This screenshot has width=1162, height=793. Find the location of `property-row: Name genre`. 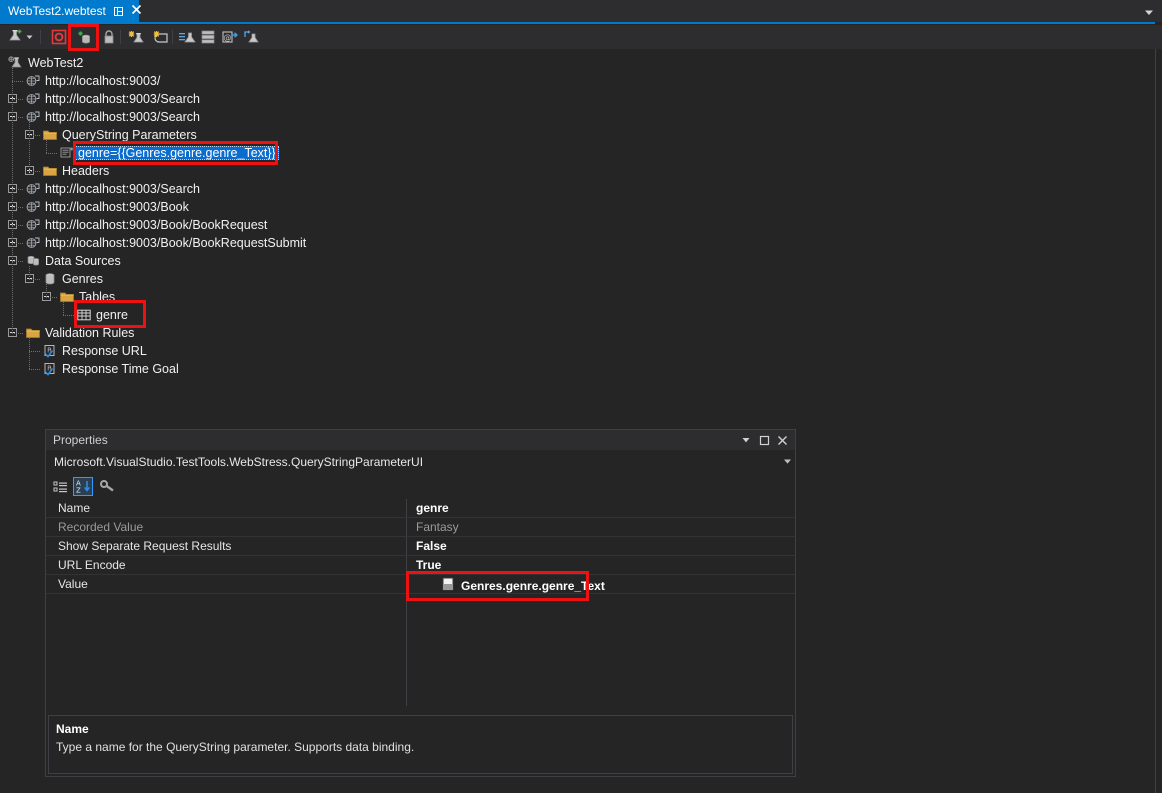

property-row: Name genre is located at coordinates (420, 508).